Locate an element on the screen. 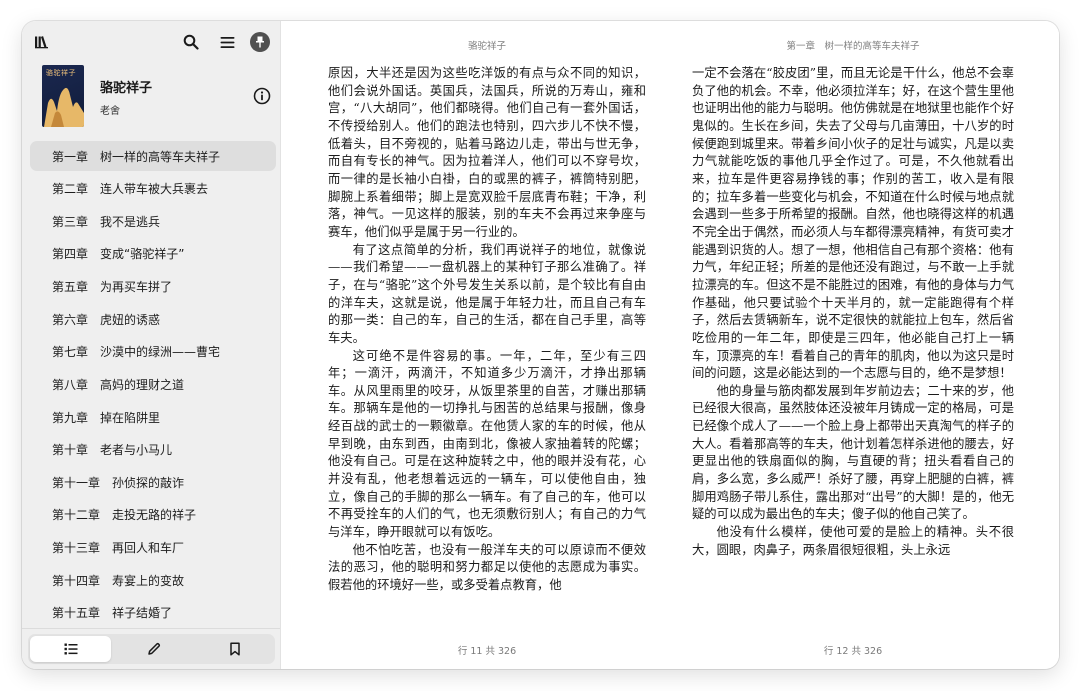  library-icon is located at coordinates (42, 42).